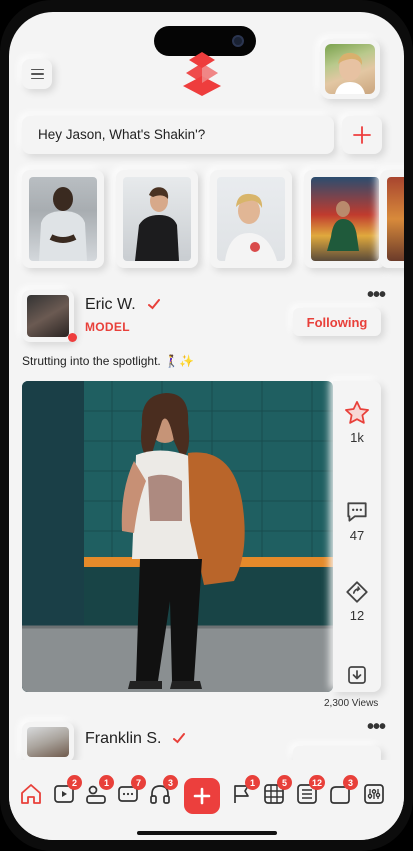 The image size is (413, 851). Describe the element at coordinates (74, 782) in the screenshot. I see `badge: 2` at that location.